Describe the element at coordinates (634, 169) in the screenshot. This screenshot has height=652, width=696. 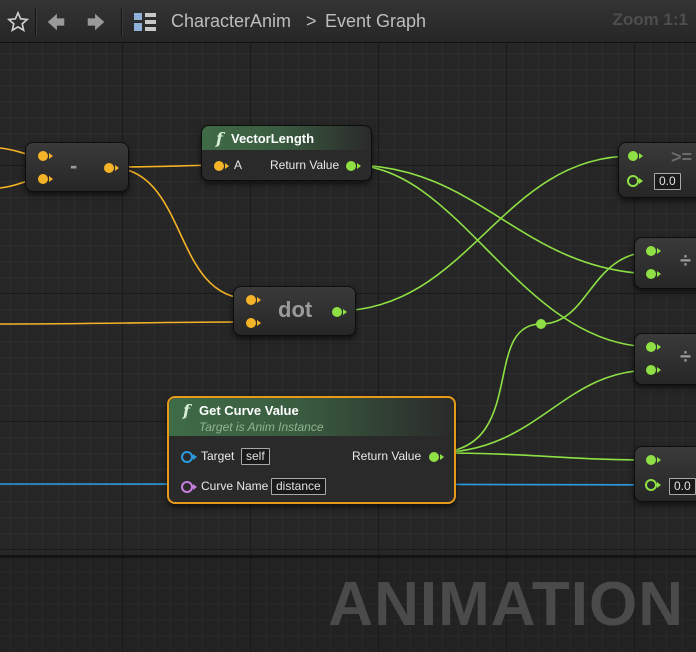
I see `compare-top-input-pins` at that location.